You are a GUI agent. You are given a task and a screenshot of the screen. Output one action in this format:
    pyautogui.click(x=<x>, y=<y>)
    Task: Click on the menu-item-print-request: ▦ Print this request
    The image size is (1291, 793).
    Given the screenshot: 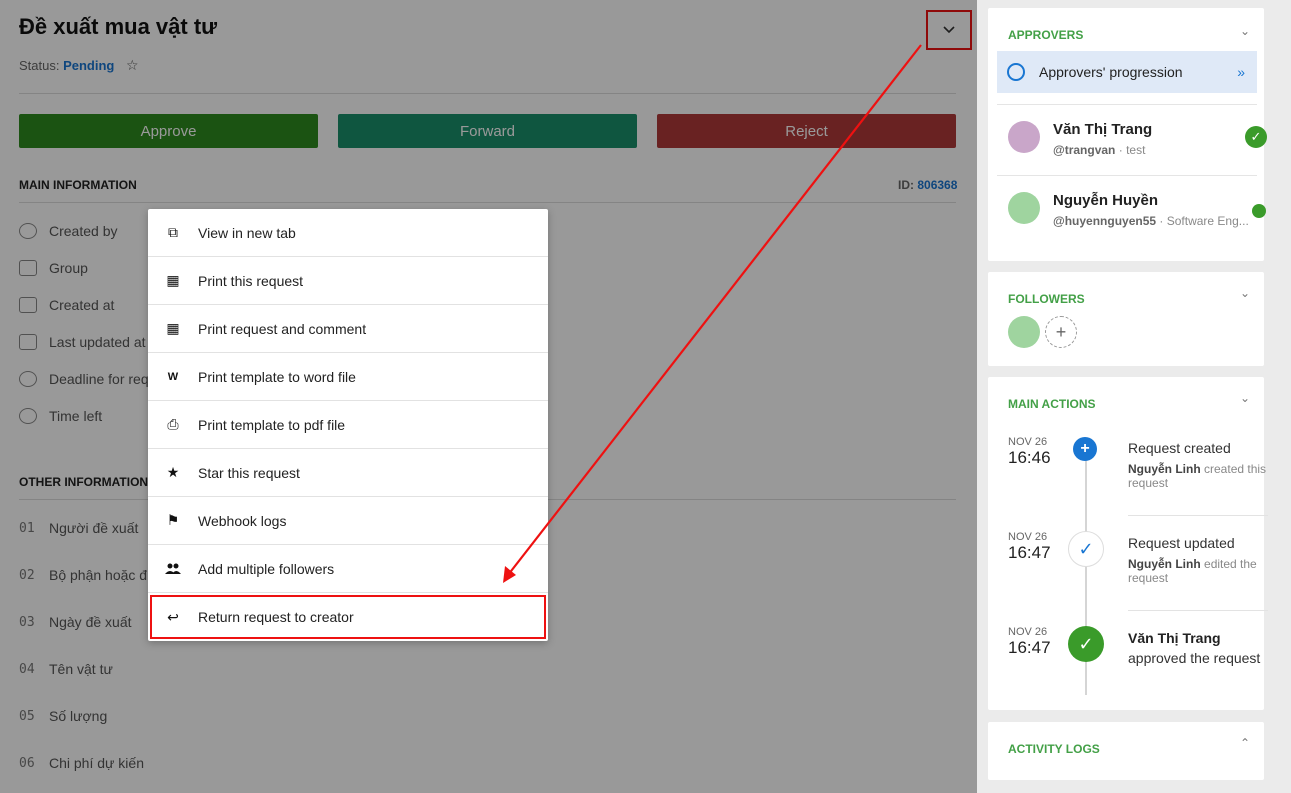 What is the action you would take?
    pyautogui.click(x=348, y=281)
    